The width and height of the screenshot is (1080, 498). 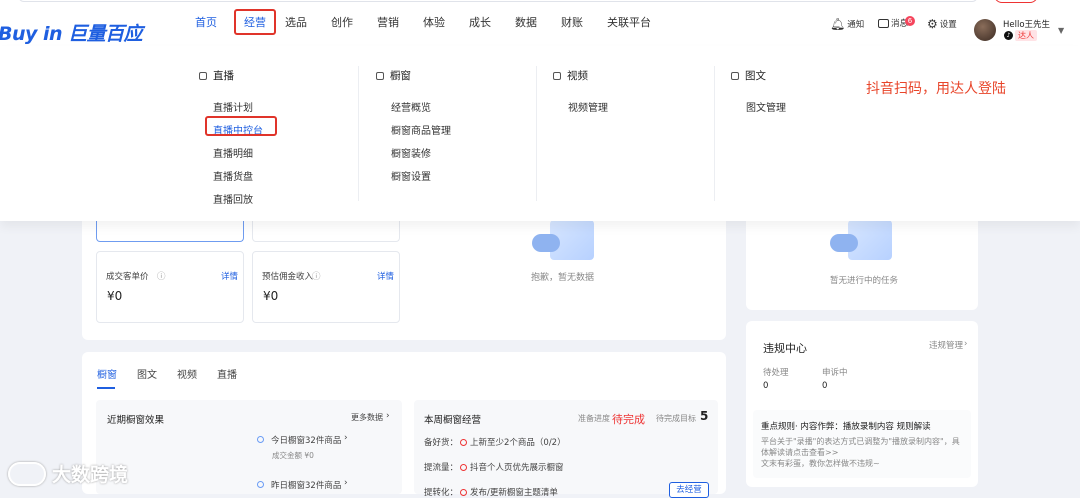 I want to click on more-data-link: 更多数据, so click(x=367, y=417).